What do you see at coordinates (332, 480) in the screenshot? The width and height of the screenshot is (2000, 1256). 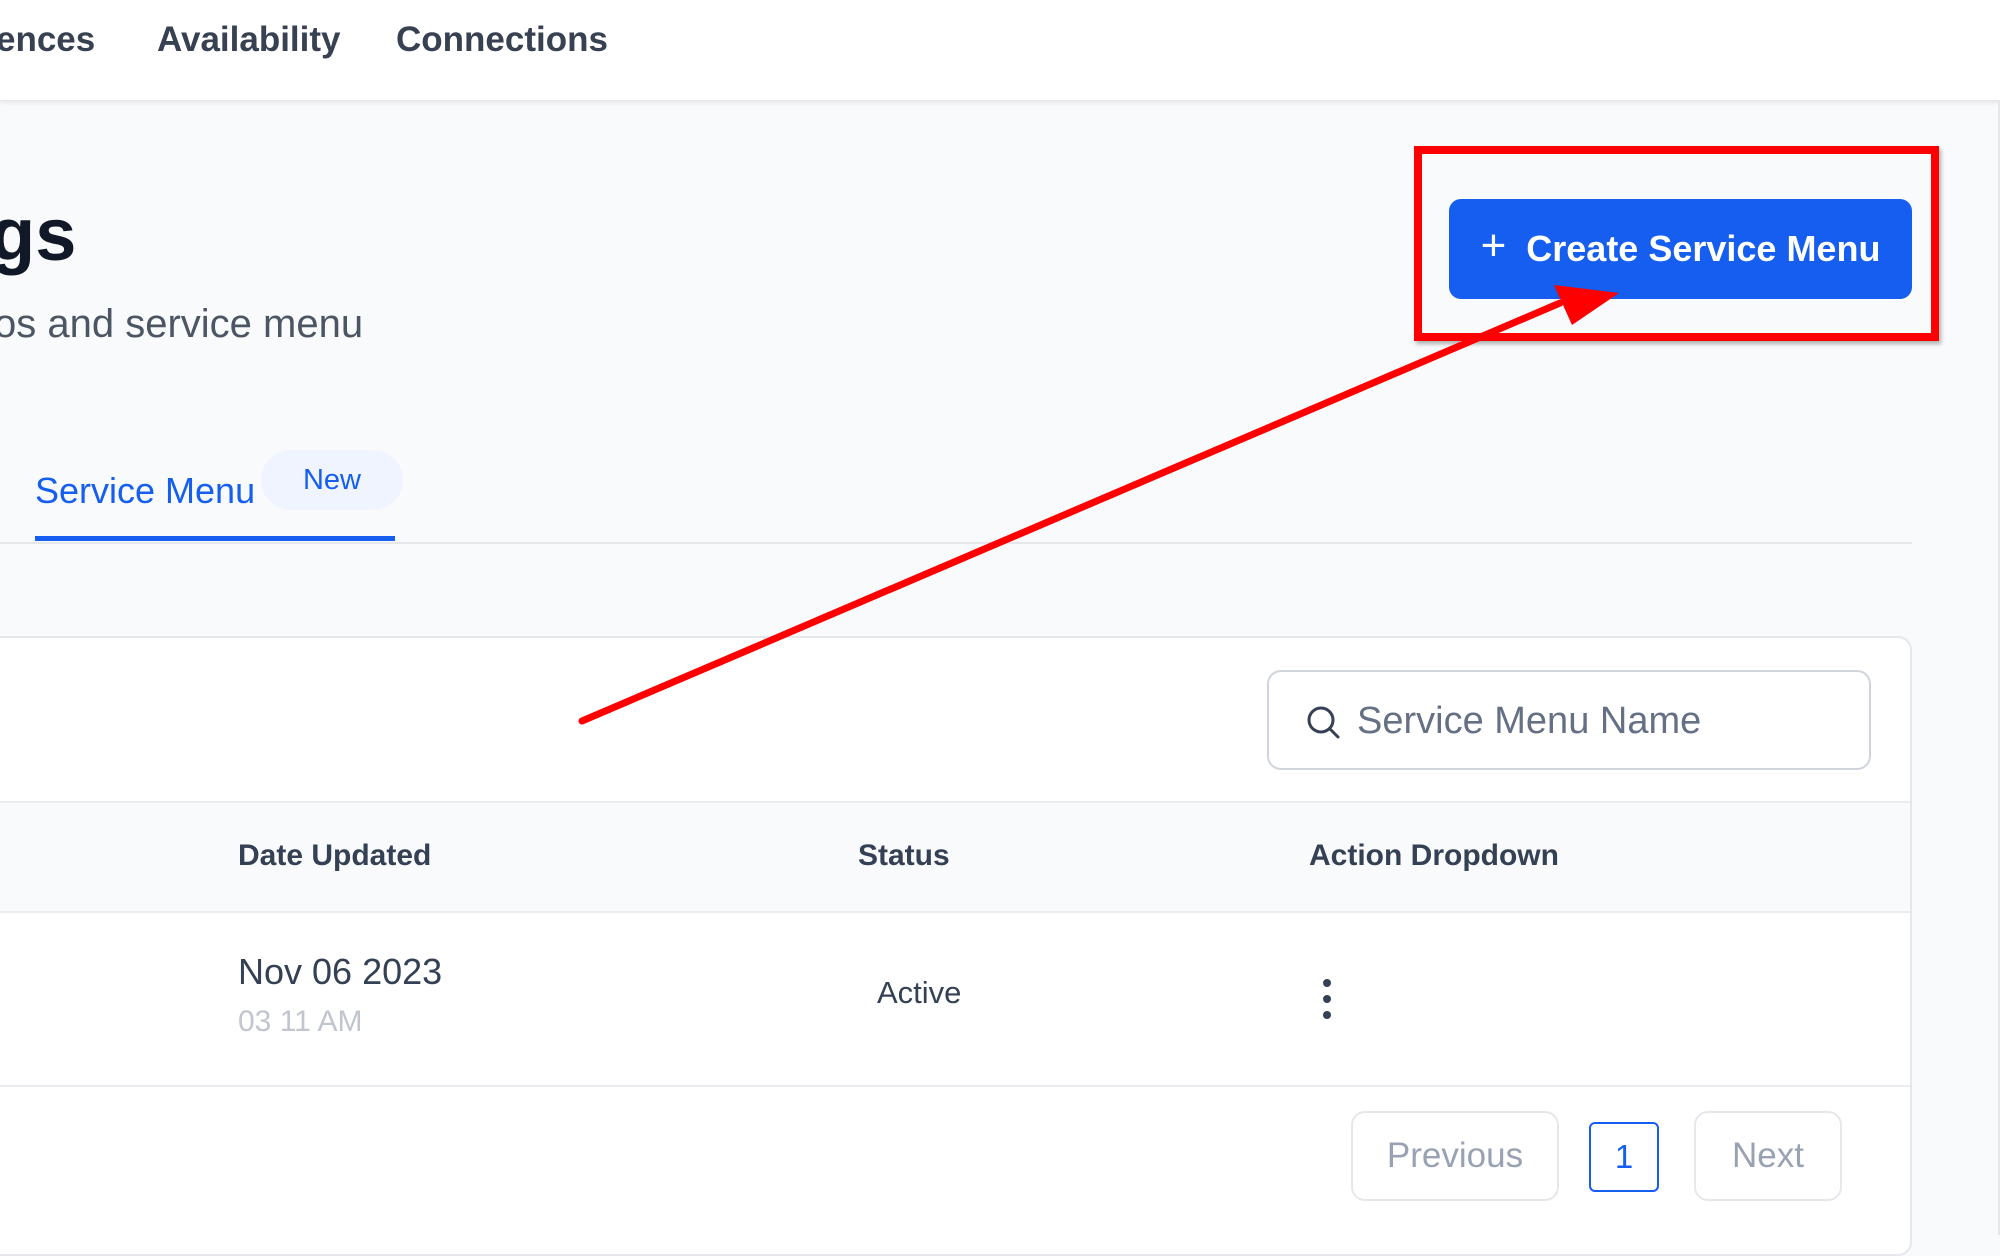 I see `new-badge: New` at bounding box center [332, 480].